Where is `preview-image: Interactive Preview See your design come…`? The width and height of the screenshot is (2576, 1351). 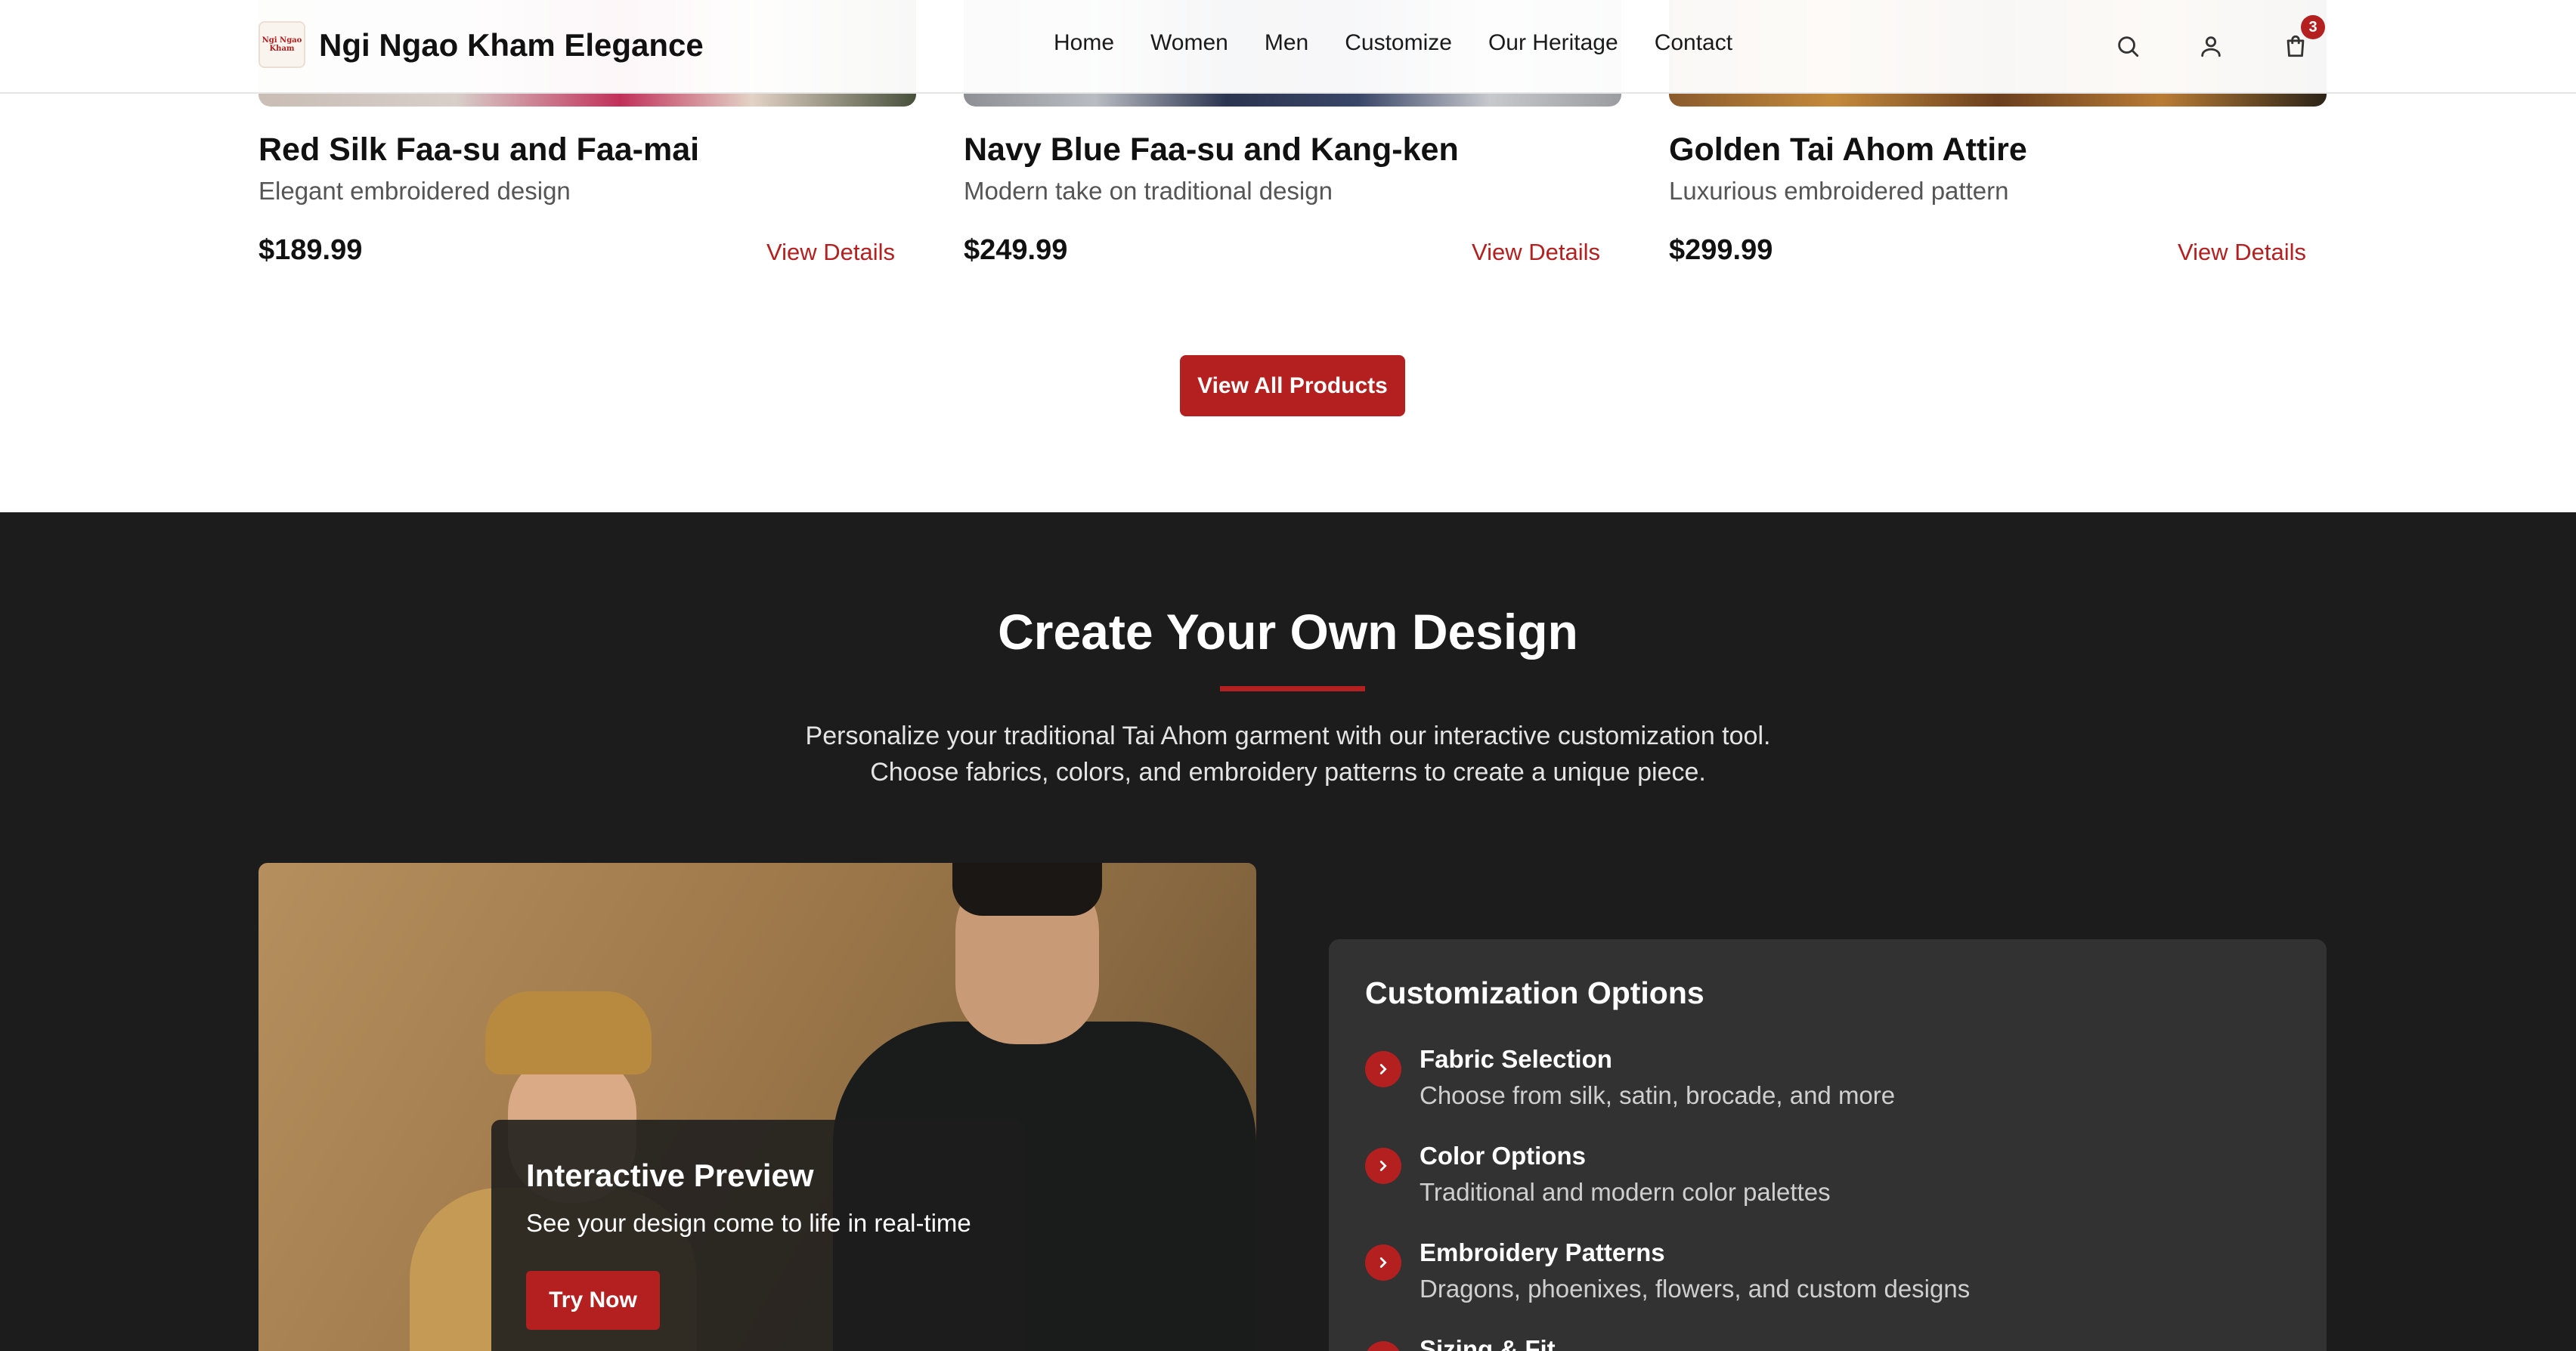
preview-image: Interactive Preview See your design come… is located at coordinates (757, 1107).